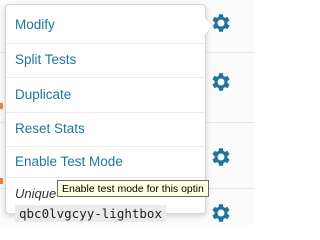 The image size is (320, 240). I want to click on menu-item-enable-test-mode: Enable Test Mode, so click(69, 161).